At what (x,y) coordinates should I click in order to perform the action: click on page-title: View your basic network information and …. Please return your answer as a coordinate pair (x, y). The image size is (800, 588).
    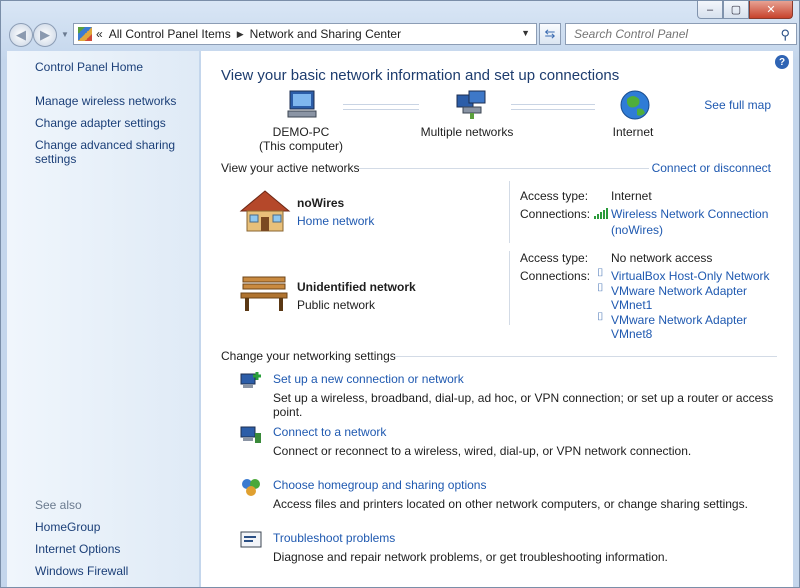
    Looking at the image, I should click on (420, 75).